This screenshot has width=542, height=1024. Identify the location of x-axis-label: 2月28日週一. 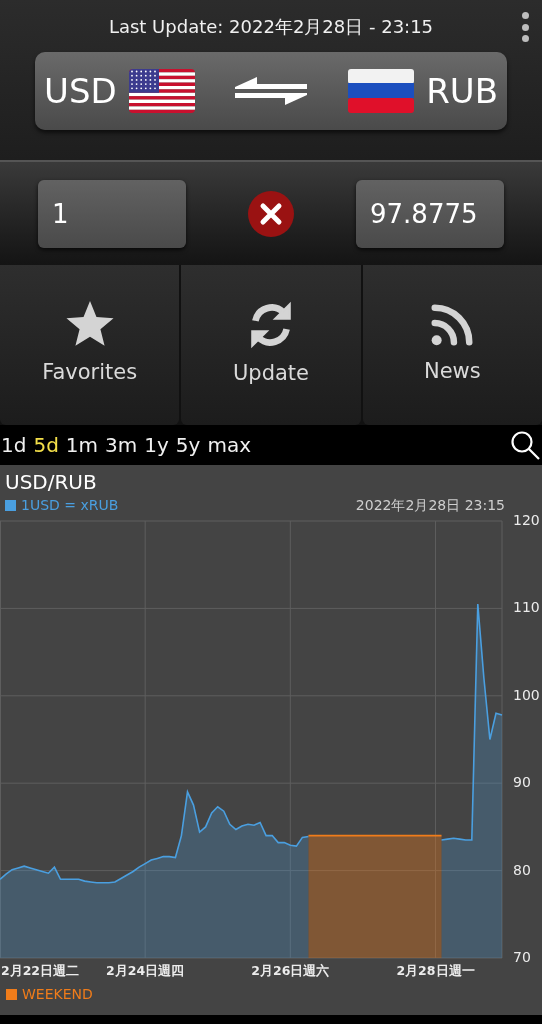
(435, 970).